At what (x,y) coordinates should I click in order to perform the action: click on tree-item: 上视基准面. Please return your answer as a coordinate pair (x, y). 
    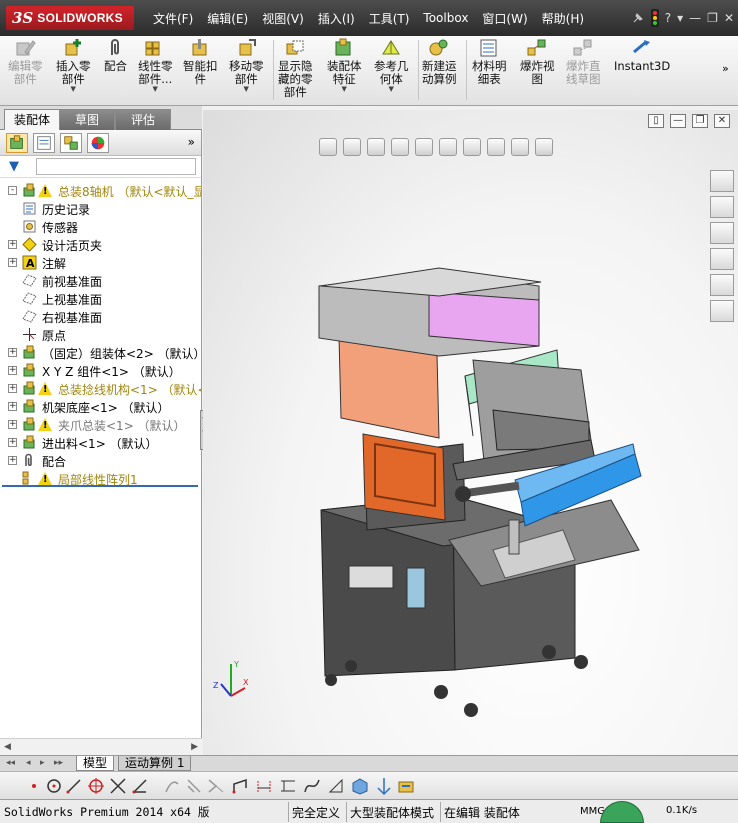
    Looking at the image, I should click on (100, 299).